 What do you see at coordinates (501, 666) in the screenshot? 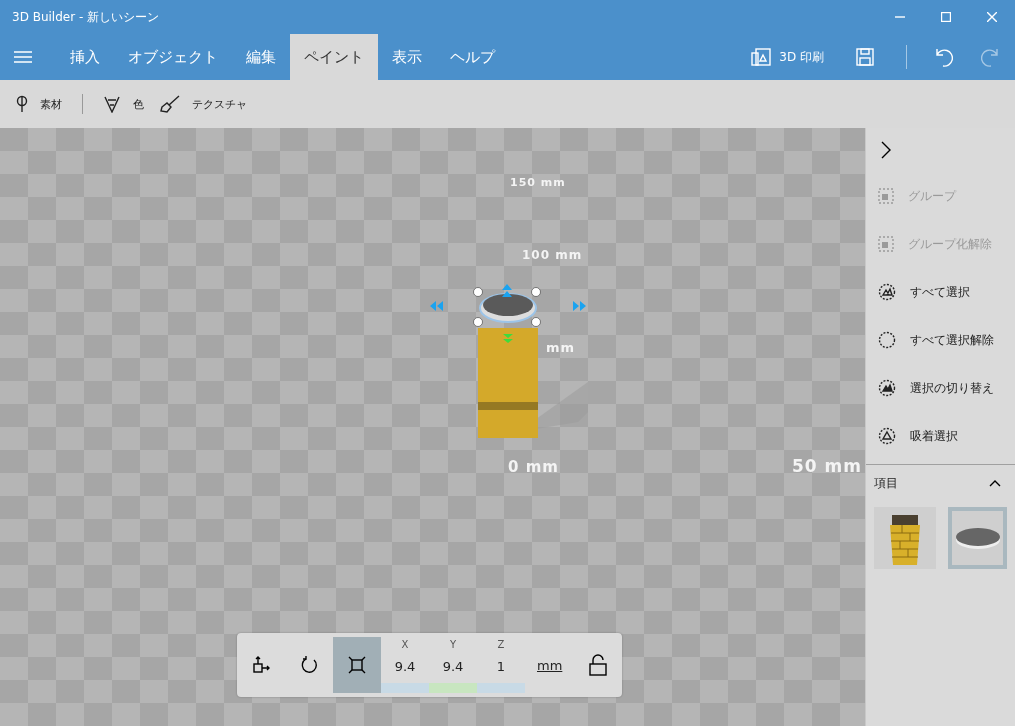
I see `dimension-value: 1` at bounding box center [501, 666].